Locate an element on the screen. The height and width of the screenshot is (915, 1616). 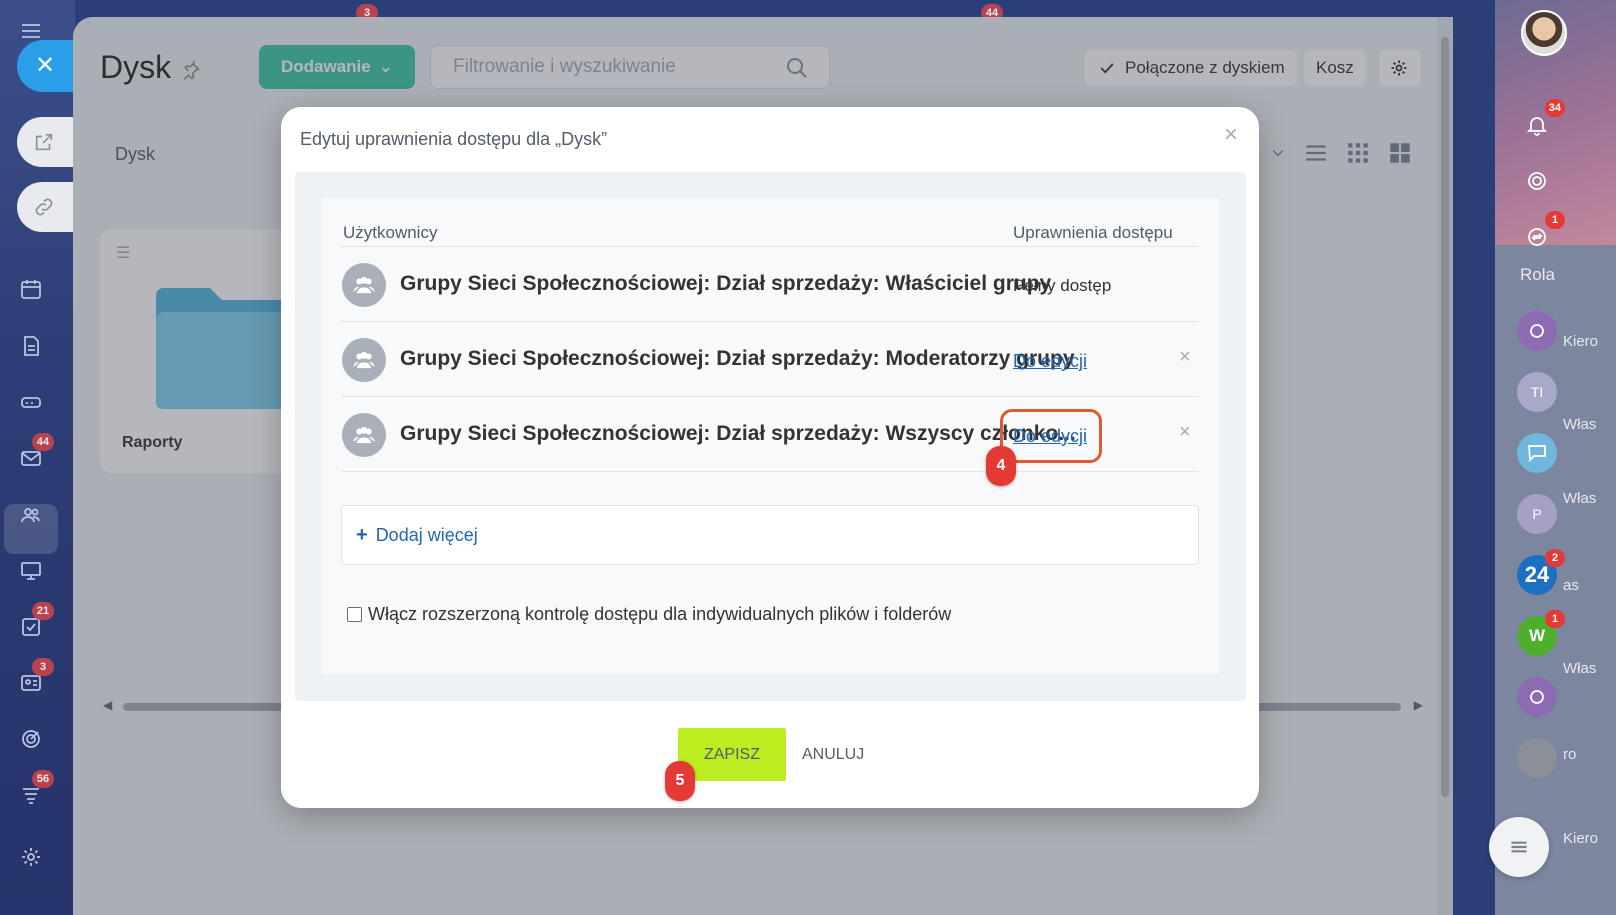
avatar-ti-letters: TI is located at coordinates (1537, 392).